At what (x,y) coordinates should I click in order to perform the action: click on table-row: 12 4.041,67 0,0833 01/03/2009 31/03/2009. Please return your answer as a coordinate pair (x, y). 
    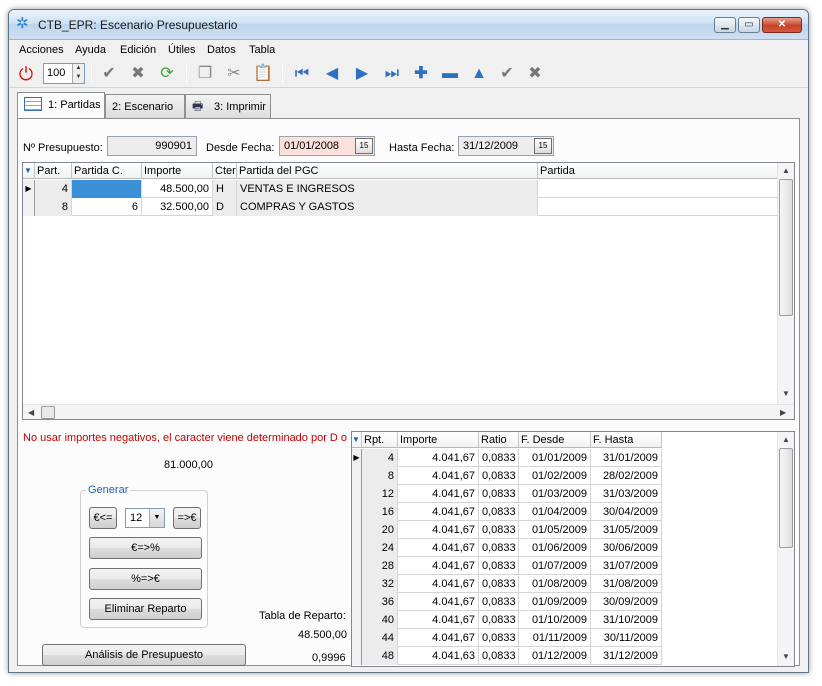
    Looking at the image, I should click on (507, 494).